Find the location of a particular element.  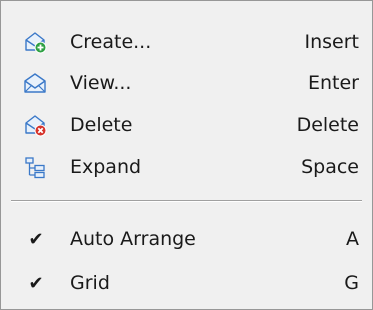

menu-item-label: Auto Arrange is located at coordinates (133, 239).